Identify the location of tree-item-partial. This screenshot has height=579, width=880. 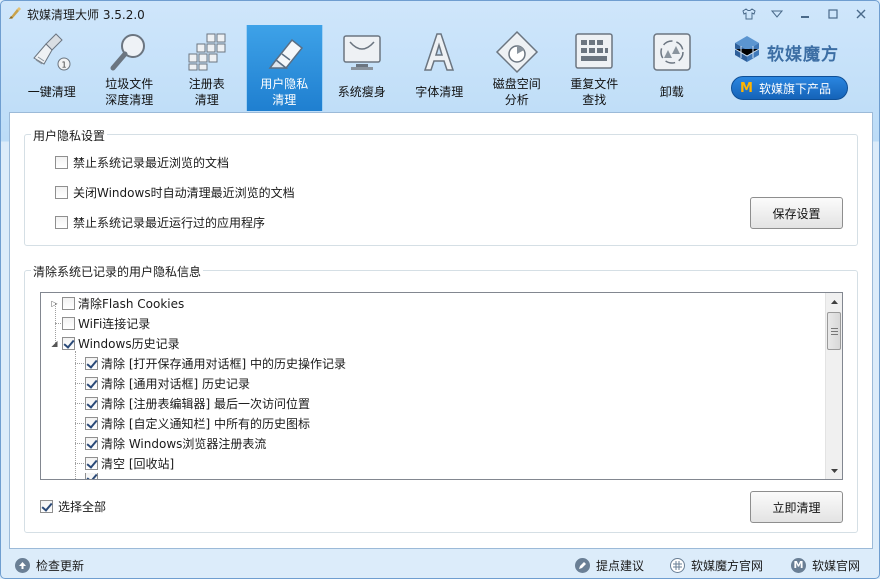
(91, 476).